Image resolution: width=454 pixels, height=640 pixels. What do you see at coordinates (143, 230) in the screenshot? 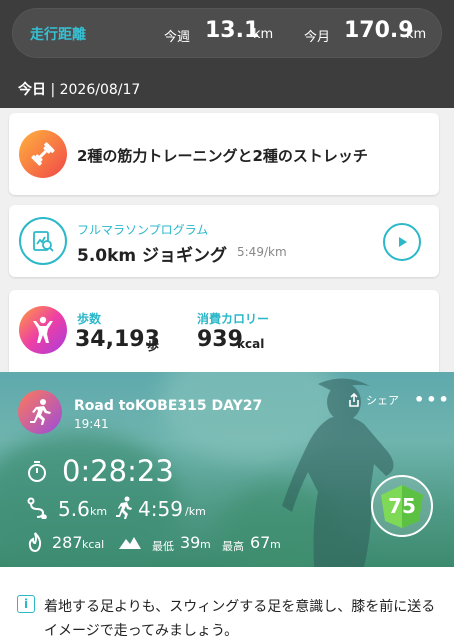
I see `program-subtitle: フルマラソンプログラム` at bounding box center [143, 230].